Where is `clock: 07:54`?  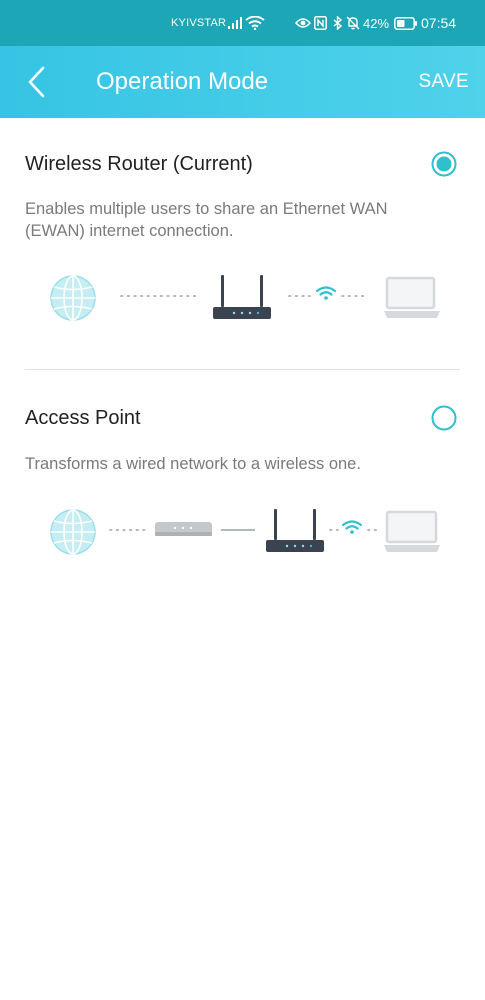 clock: 07:54 is located at coordinates (439, 23).